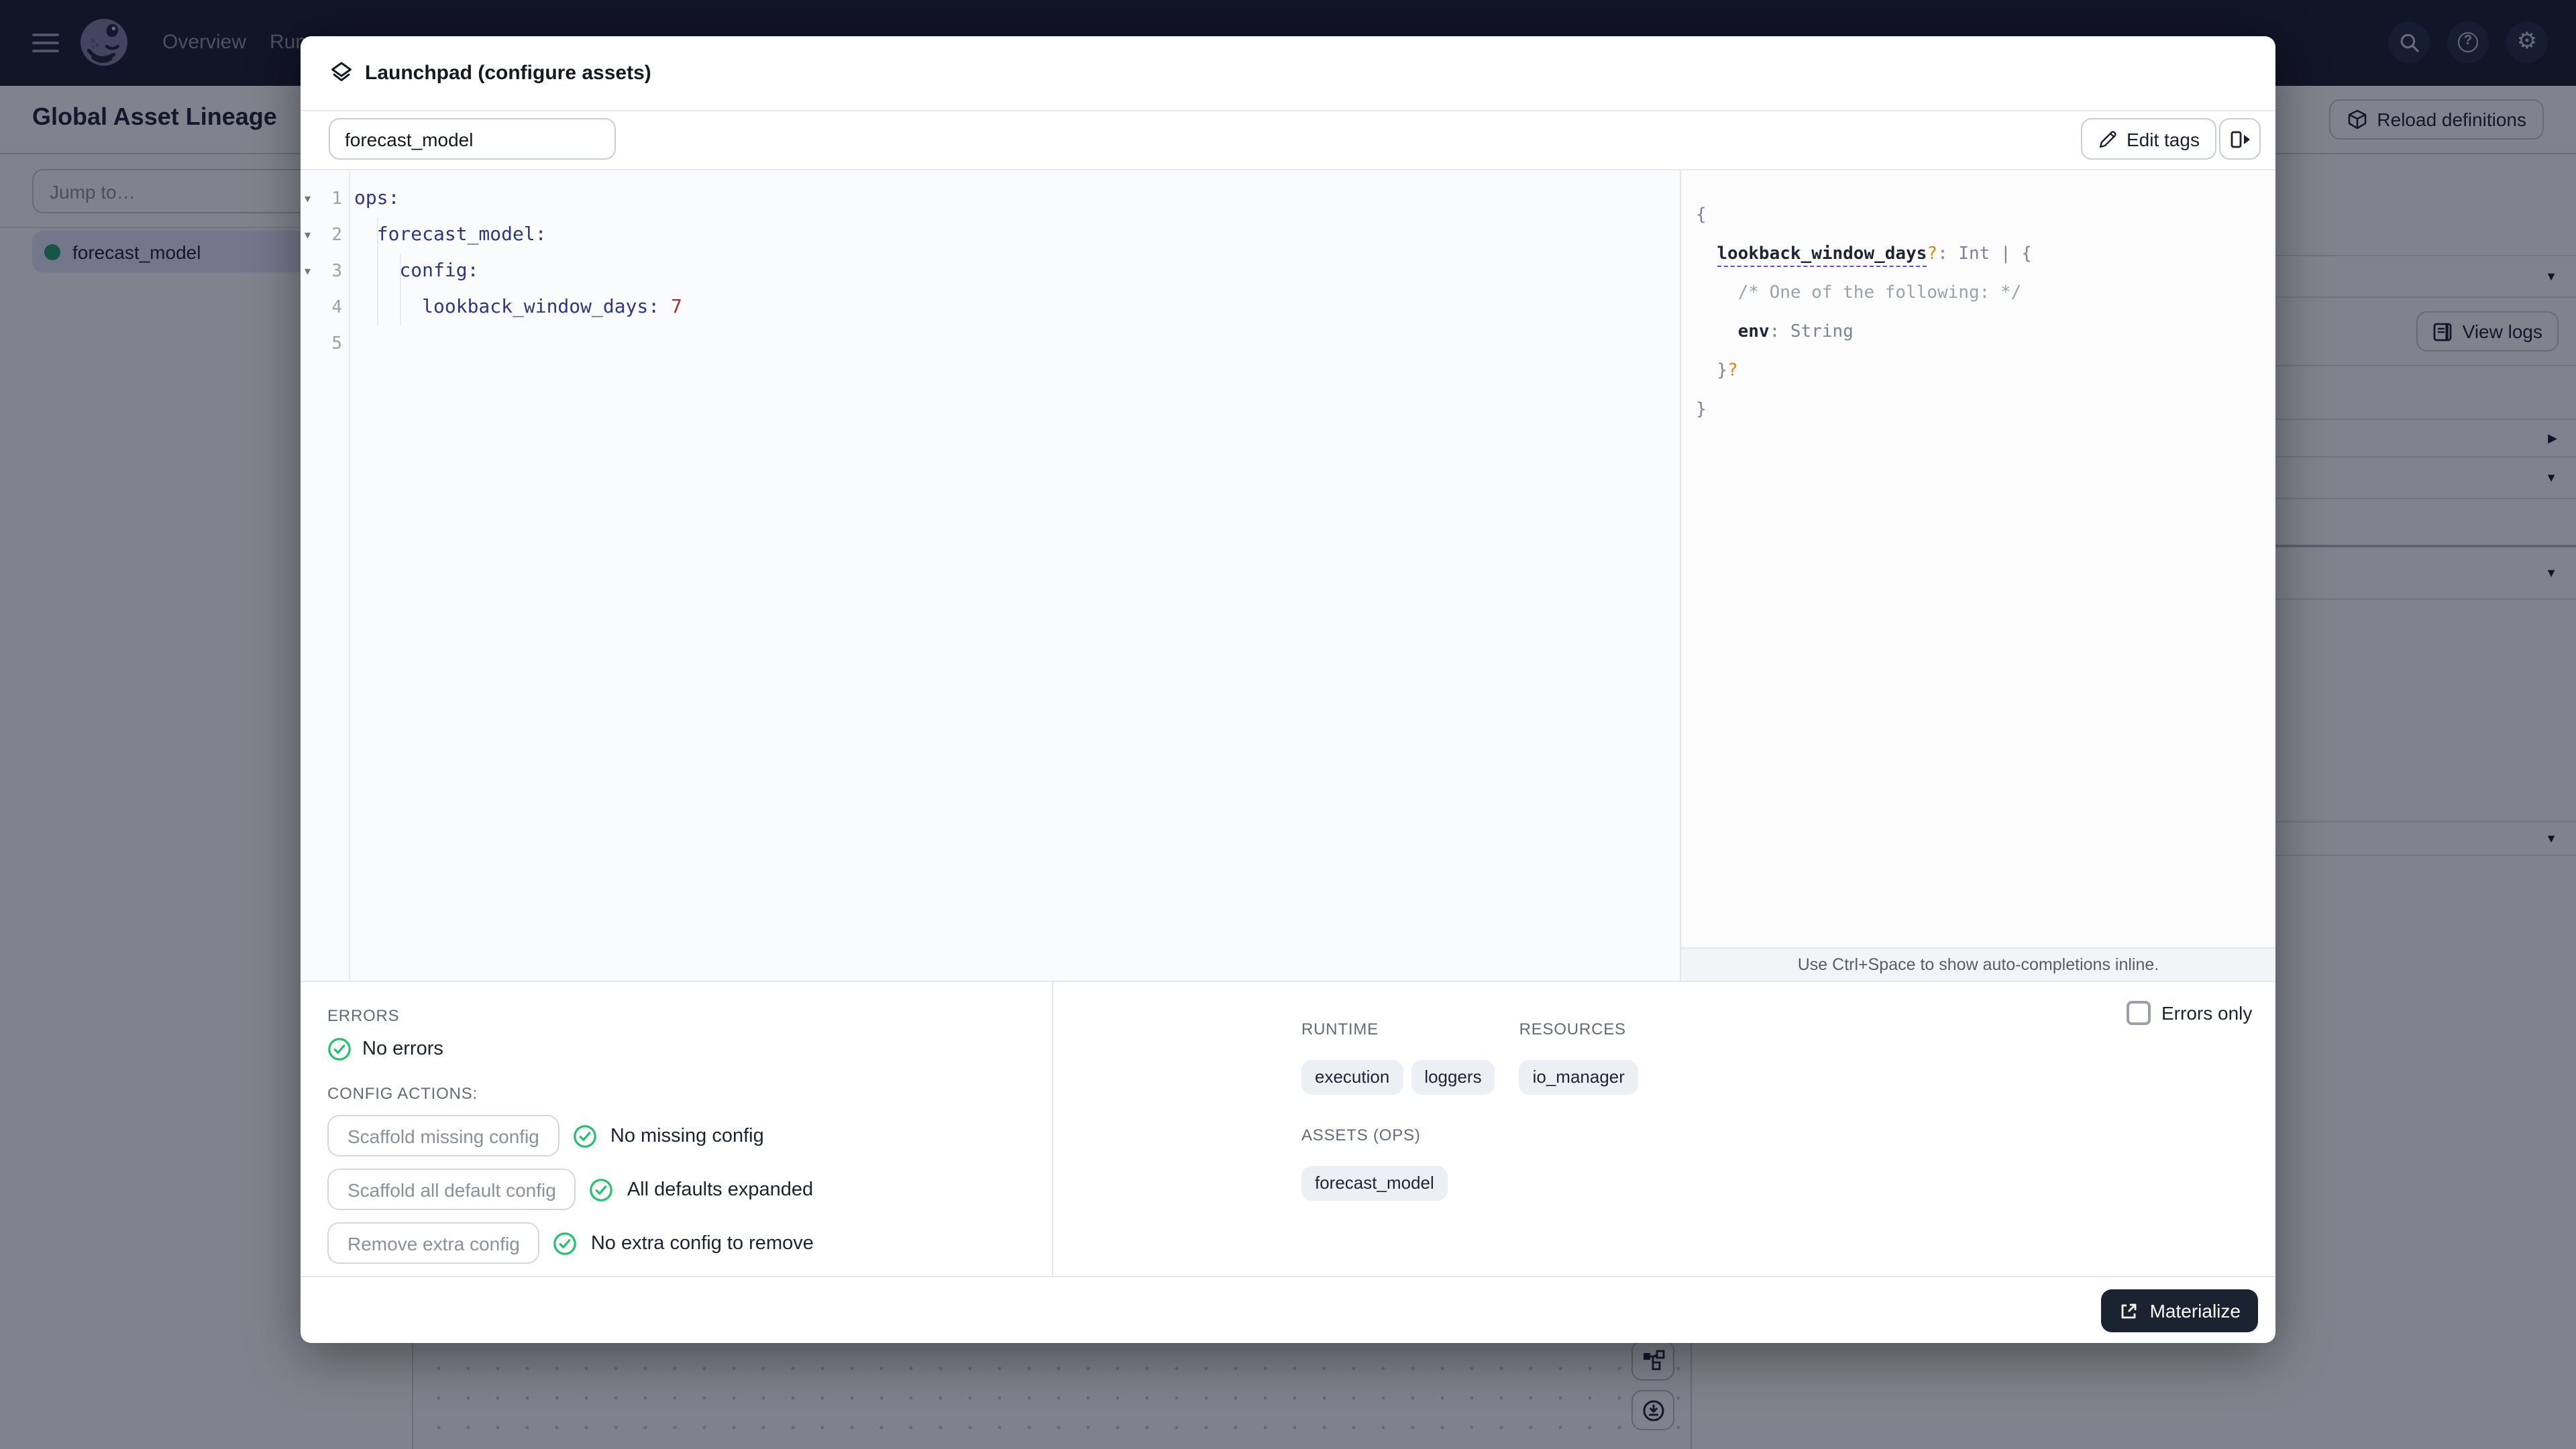 The width and height of the screenshot is (2576, 1449). Describe the element at coordinates (1288, 1309) in the screenshot. I see `dialog-footer: Materialize` at that location.